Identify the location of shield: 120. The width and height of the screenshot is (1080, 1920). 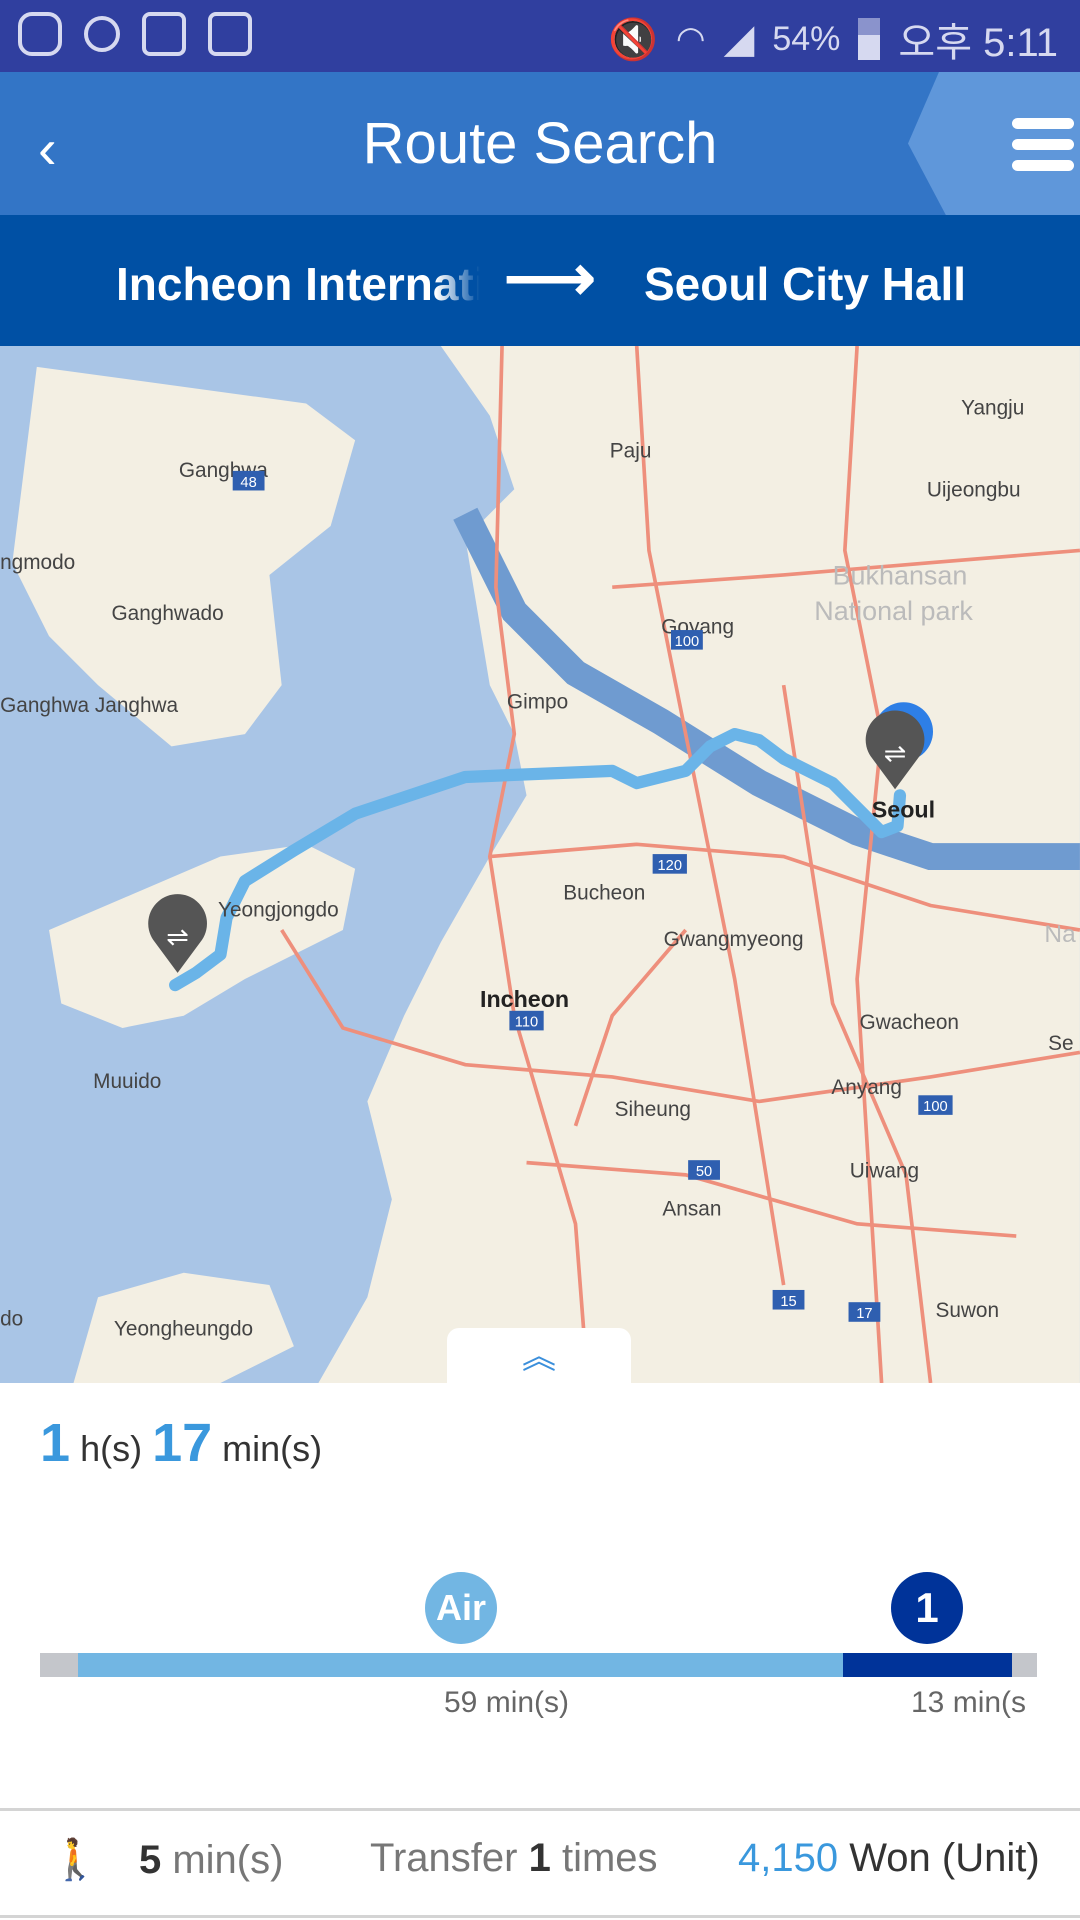
(670, 866).